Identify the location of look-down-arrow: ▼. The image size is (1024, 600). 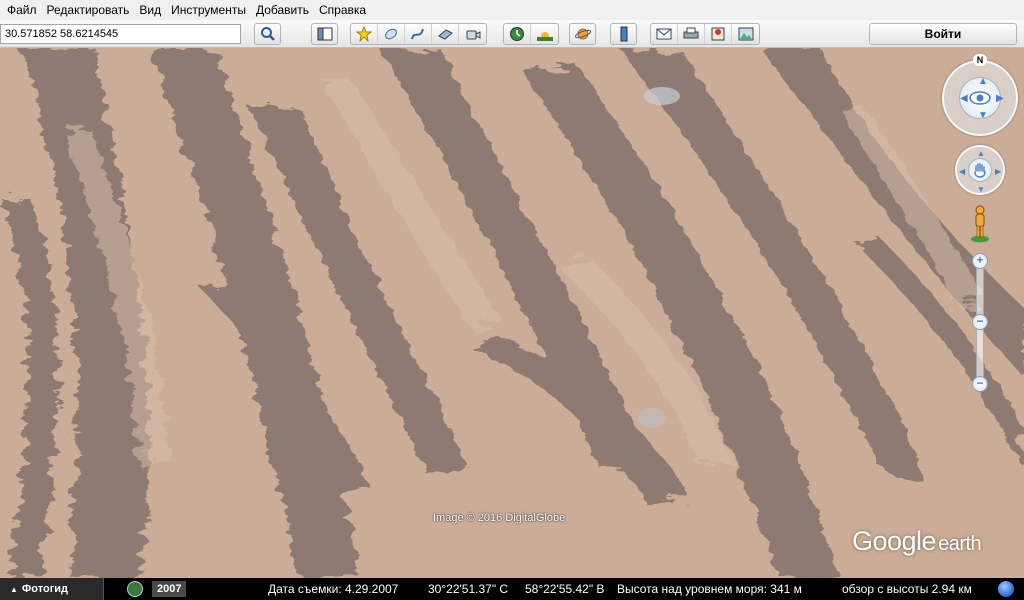
(983, 116).